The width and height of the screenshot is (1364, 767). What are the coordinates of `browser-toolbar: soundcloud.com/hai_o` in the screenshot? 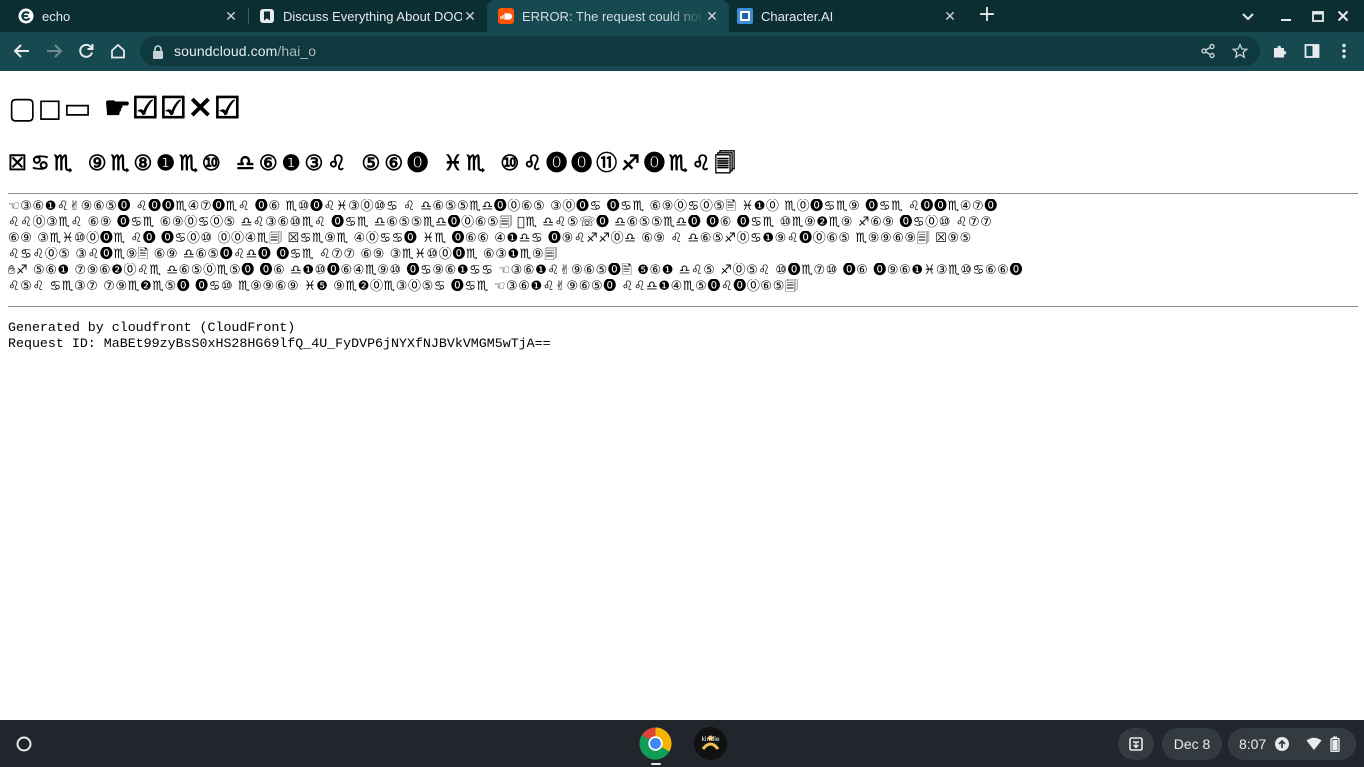 It's located at (682, 51).